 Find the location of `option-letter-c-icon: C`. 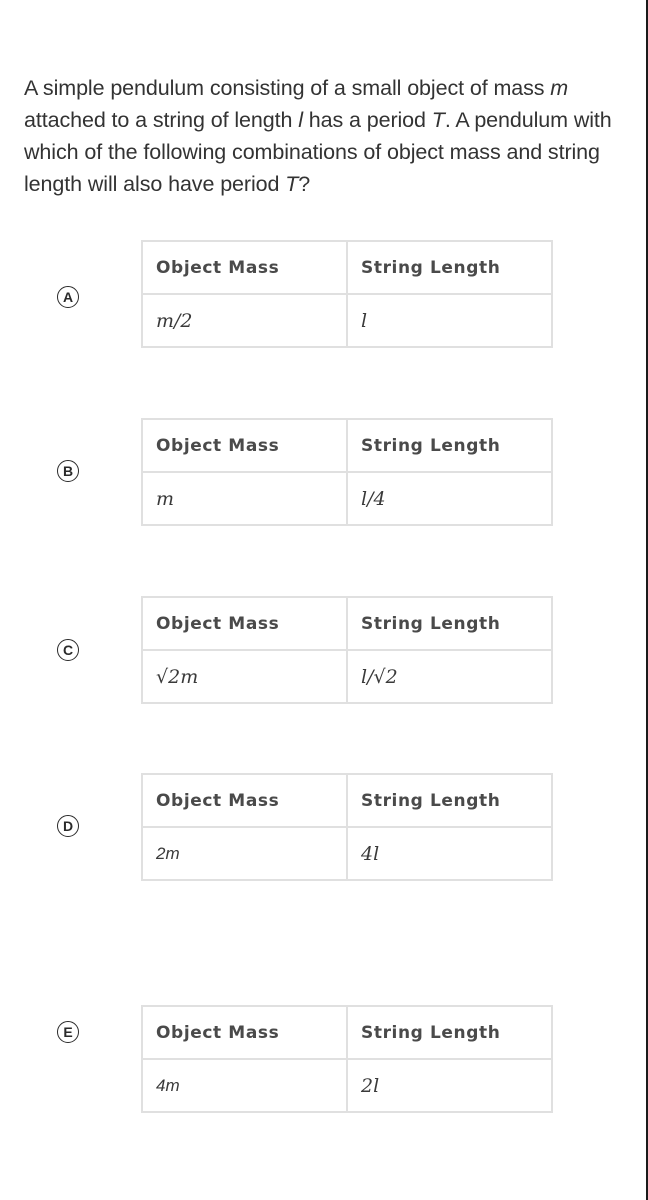

option-letter-c-icon: C is located at coordinates (68, 650).